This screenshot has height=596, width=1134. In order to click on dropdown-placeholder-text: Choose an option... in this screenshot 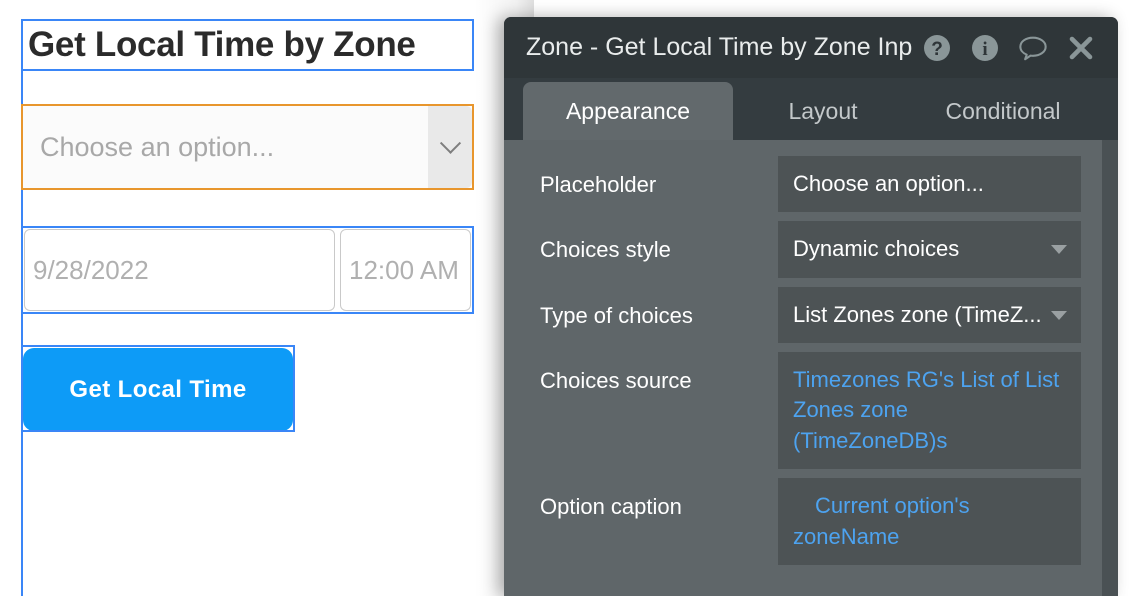, I will do `click(157, 146)`.